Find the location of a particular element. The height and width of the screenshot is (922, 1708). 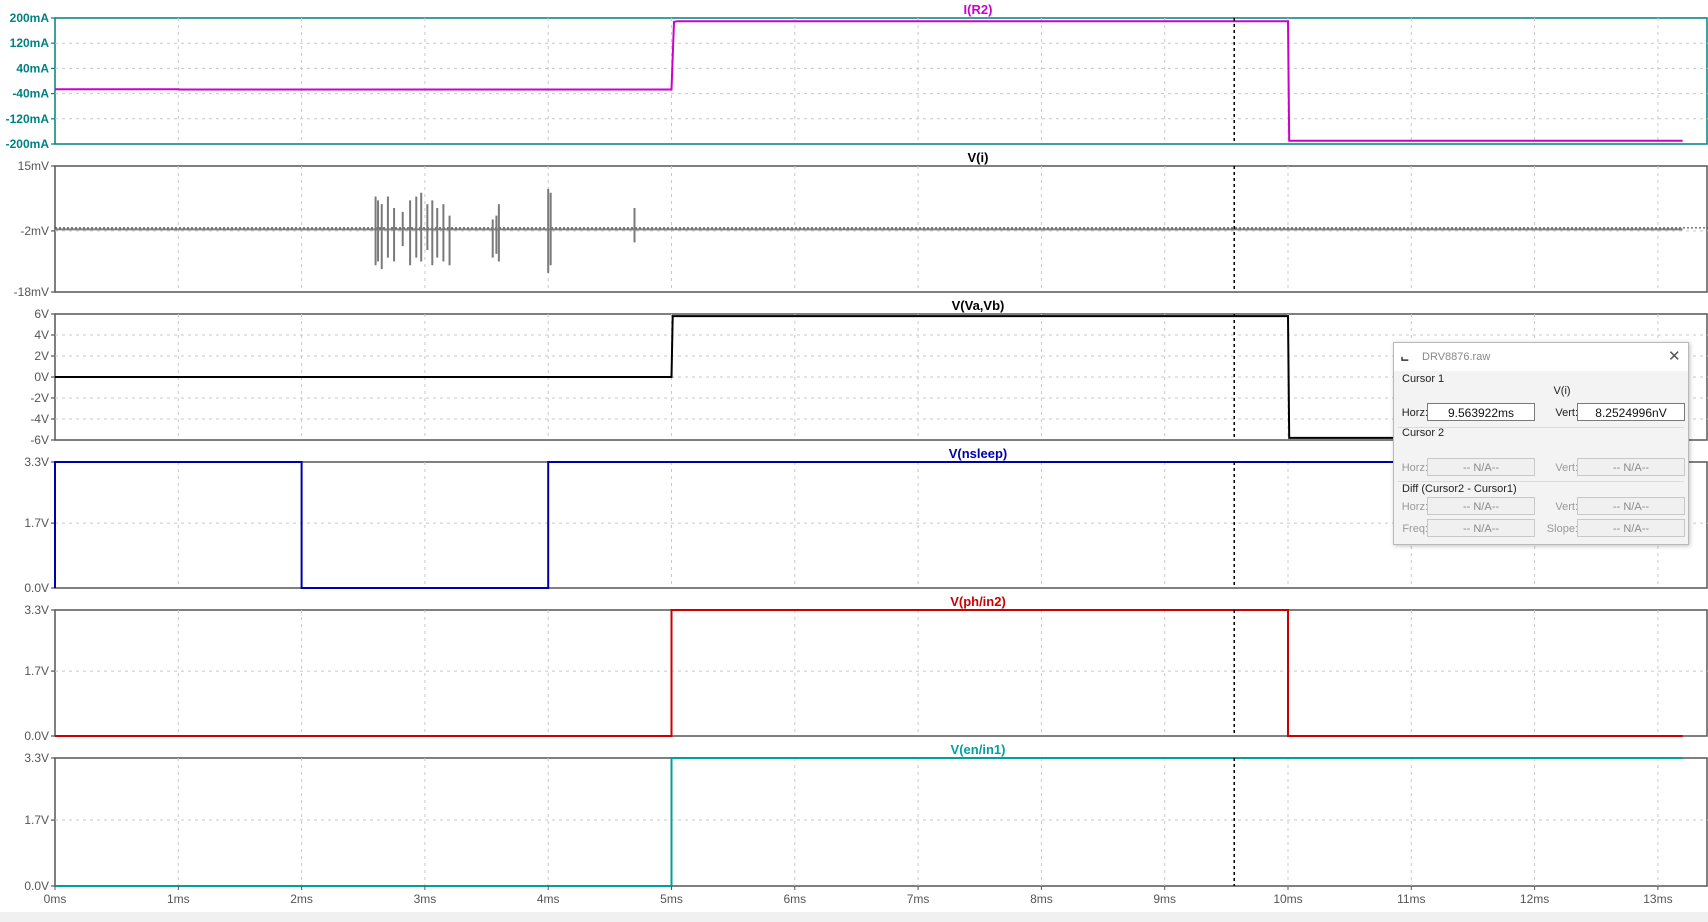

cursor2-vert-label: Vert: is located at coordinates (1566, 468).